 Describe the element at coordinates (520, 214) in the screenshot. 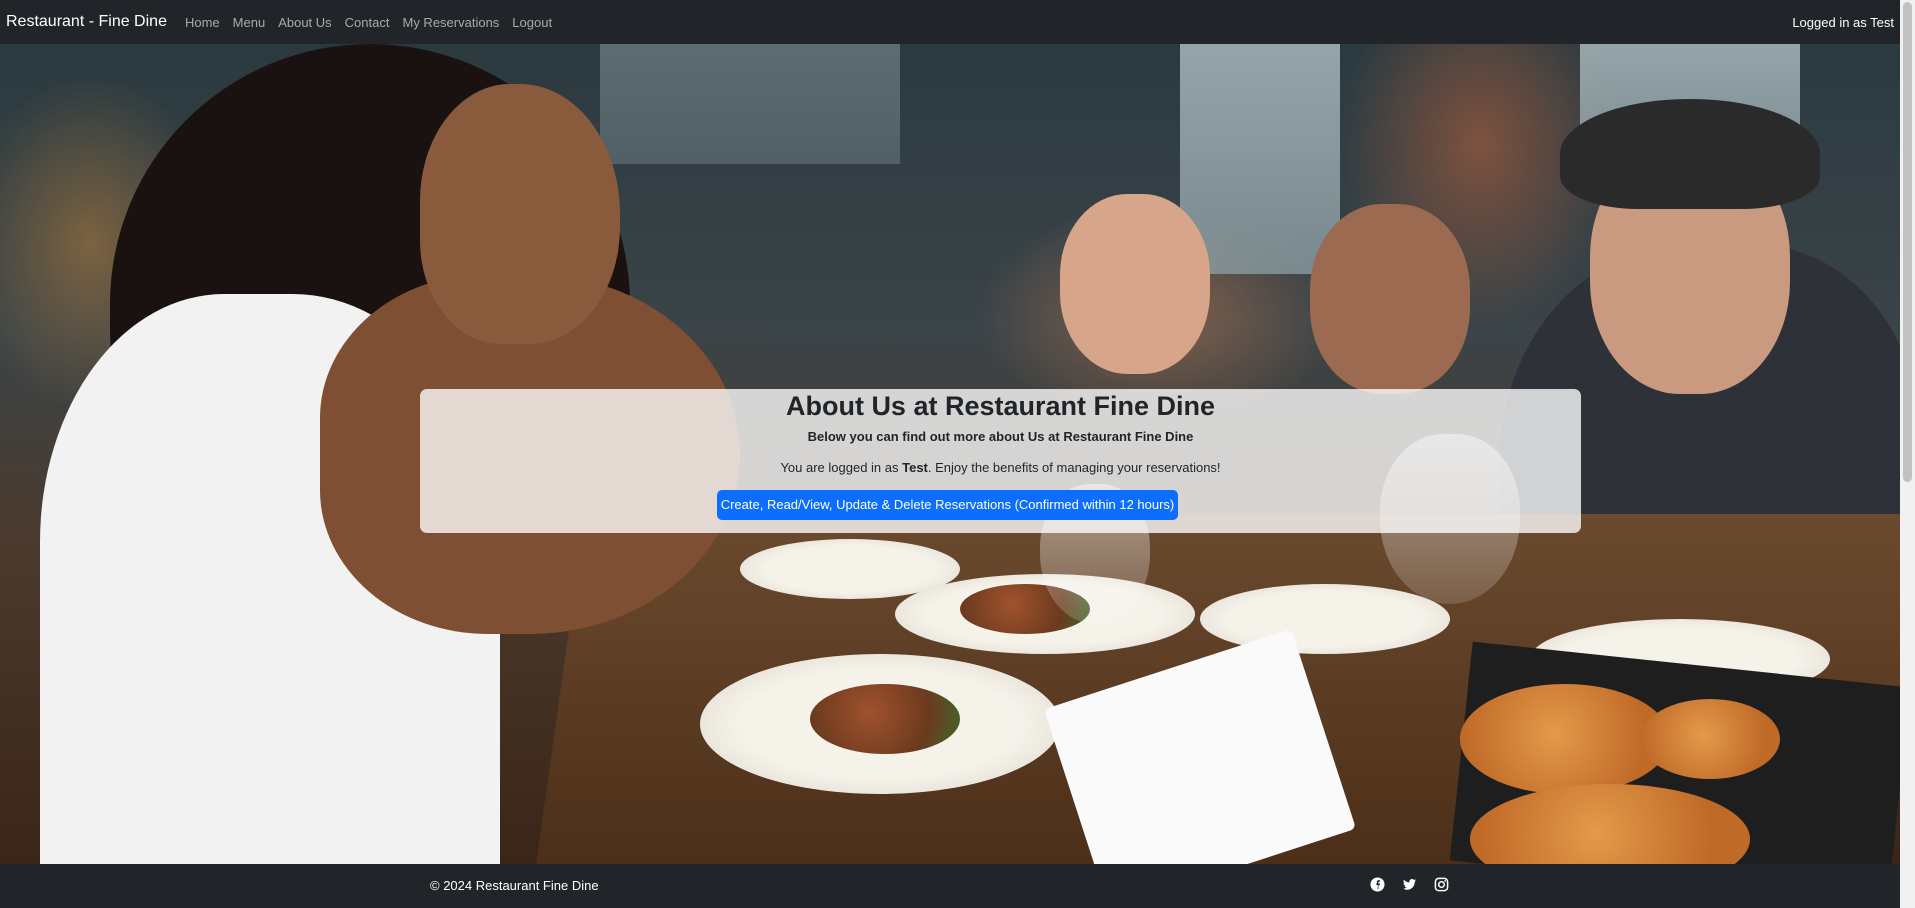

I see `diner-woman-face` at that location.